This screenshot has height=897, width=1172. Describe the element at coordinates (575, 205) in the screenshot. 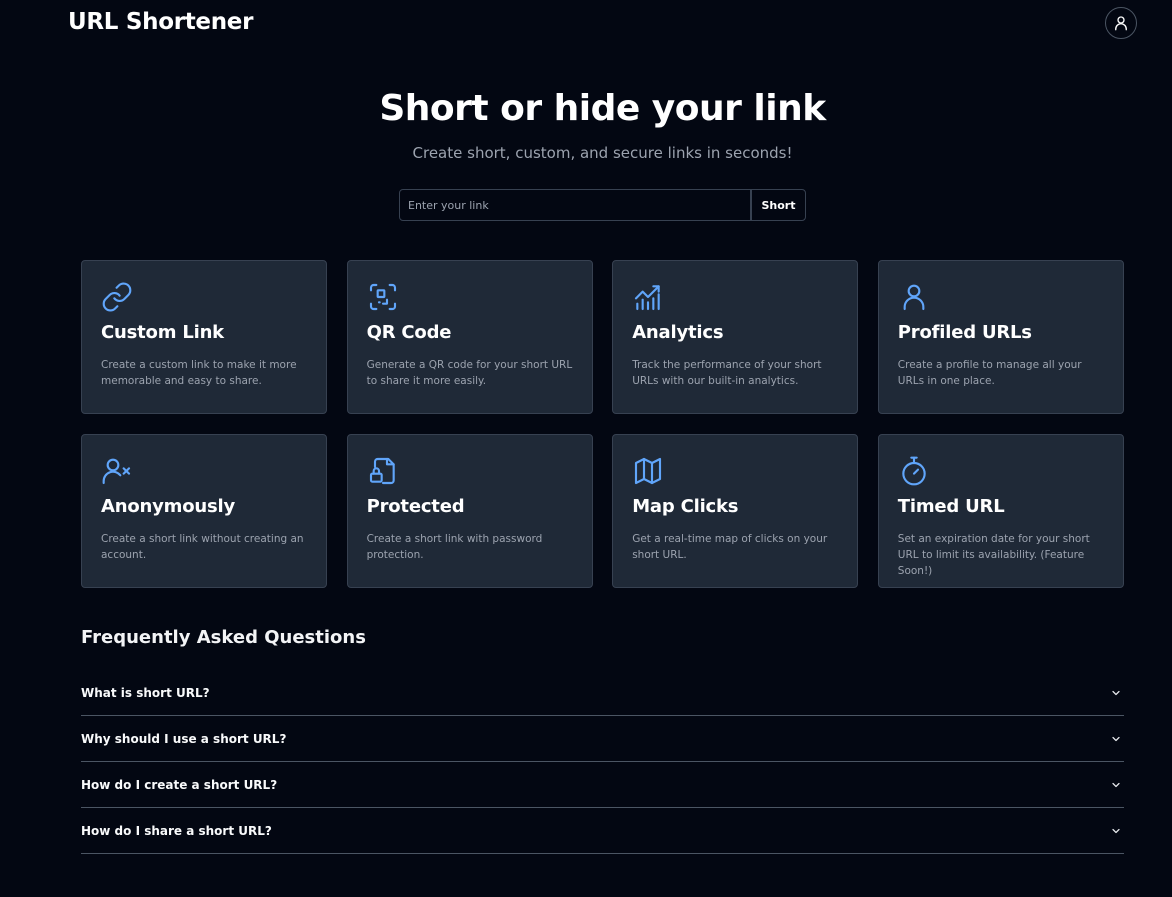

I see `link-input` at that location.